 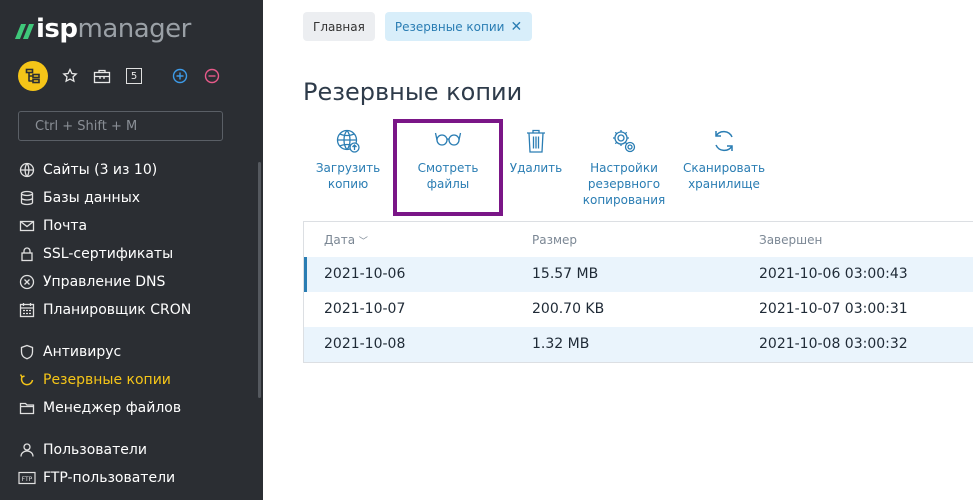 I want to click on sidebar-item-label: Почта, so click(x=65, y=226).